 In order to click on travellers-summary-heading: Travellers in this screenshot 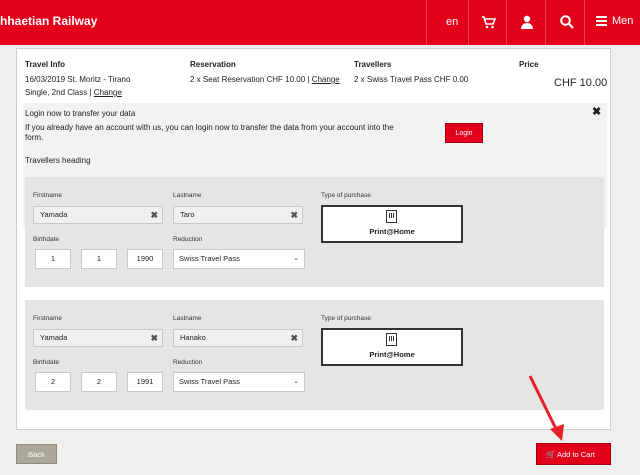, I will do `click(373, 64)`.